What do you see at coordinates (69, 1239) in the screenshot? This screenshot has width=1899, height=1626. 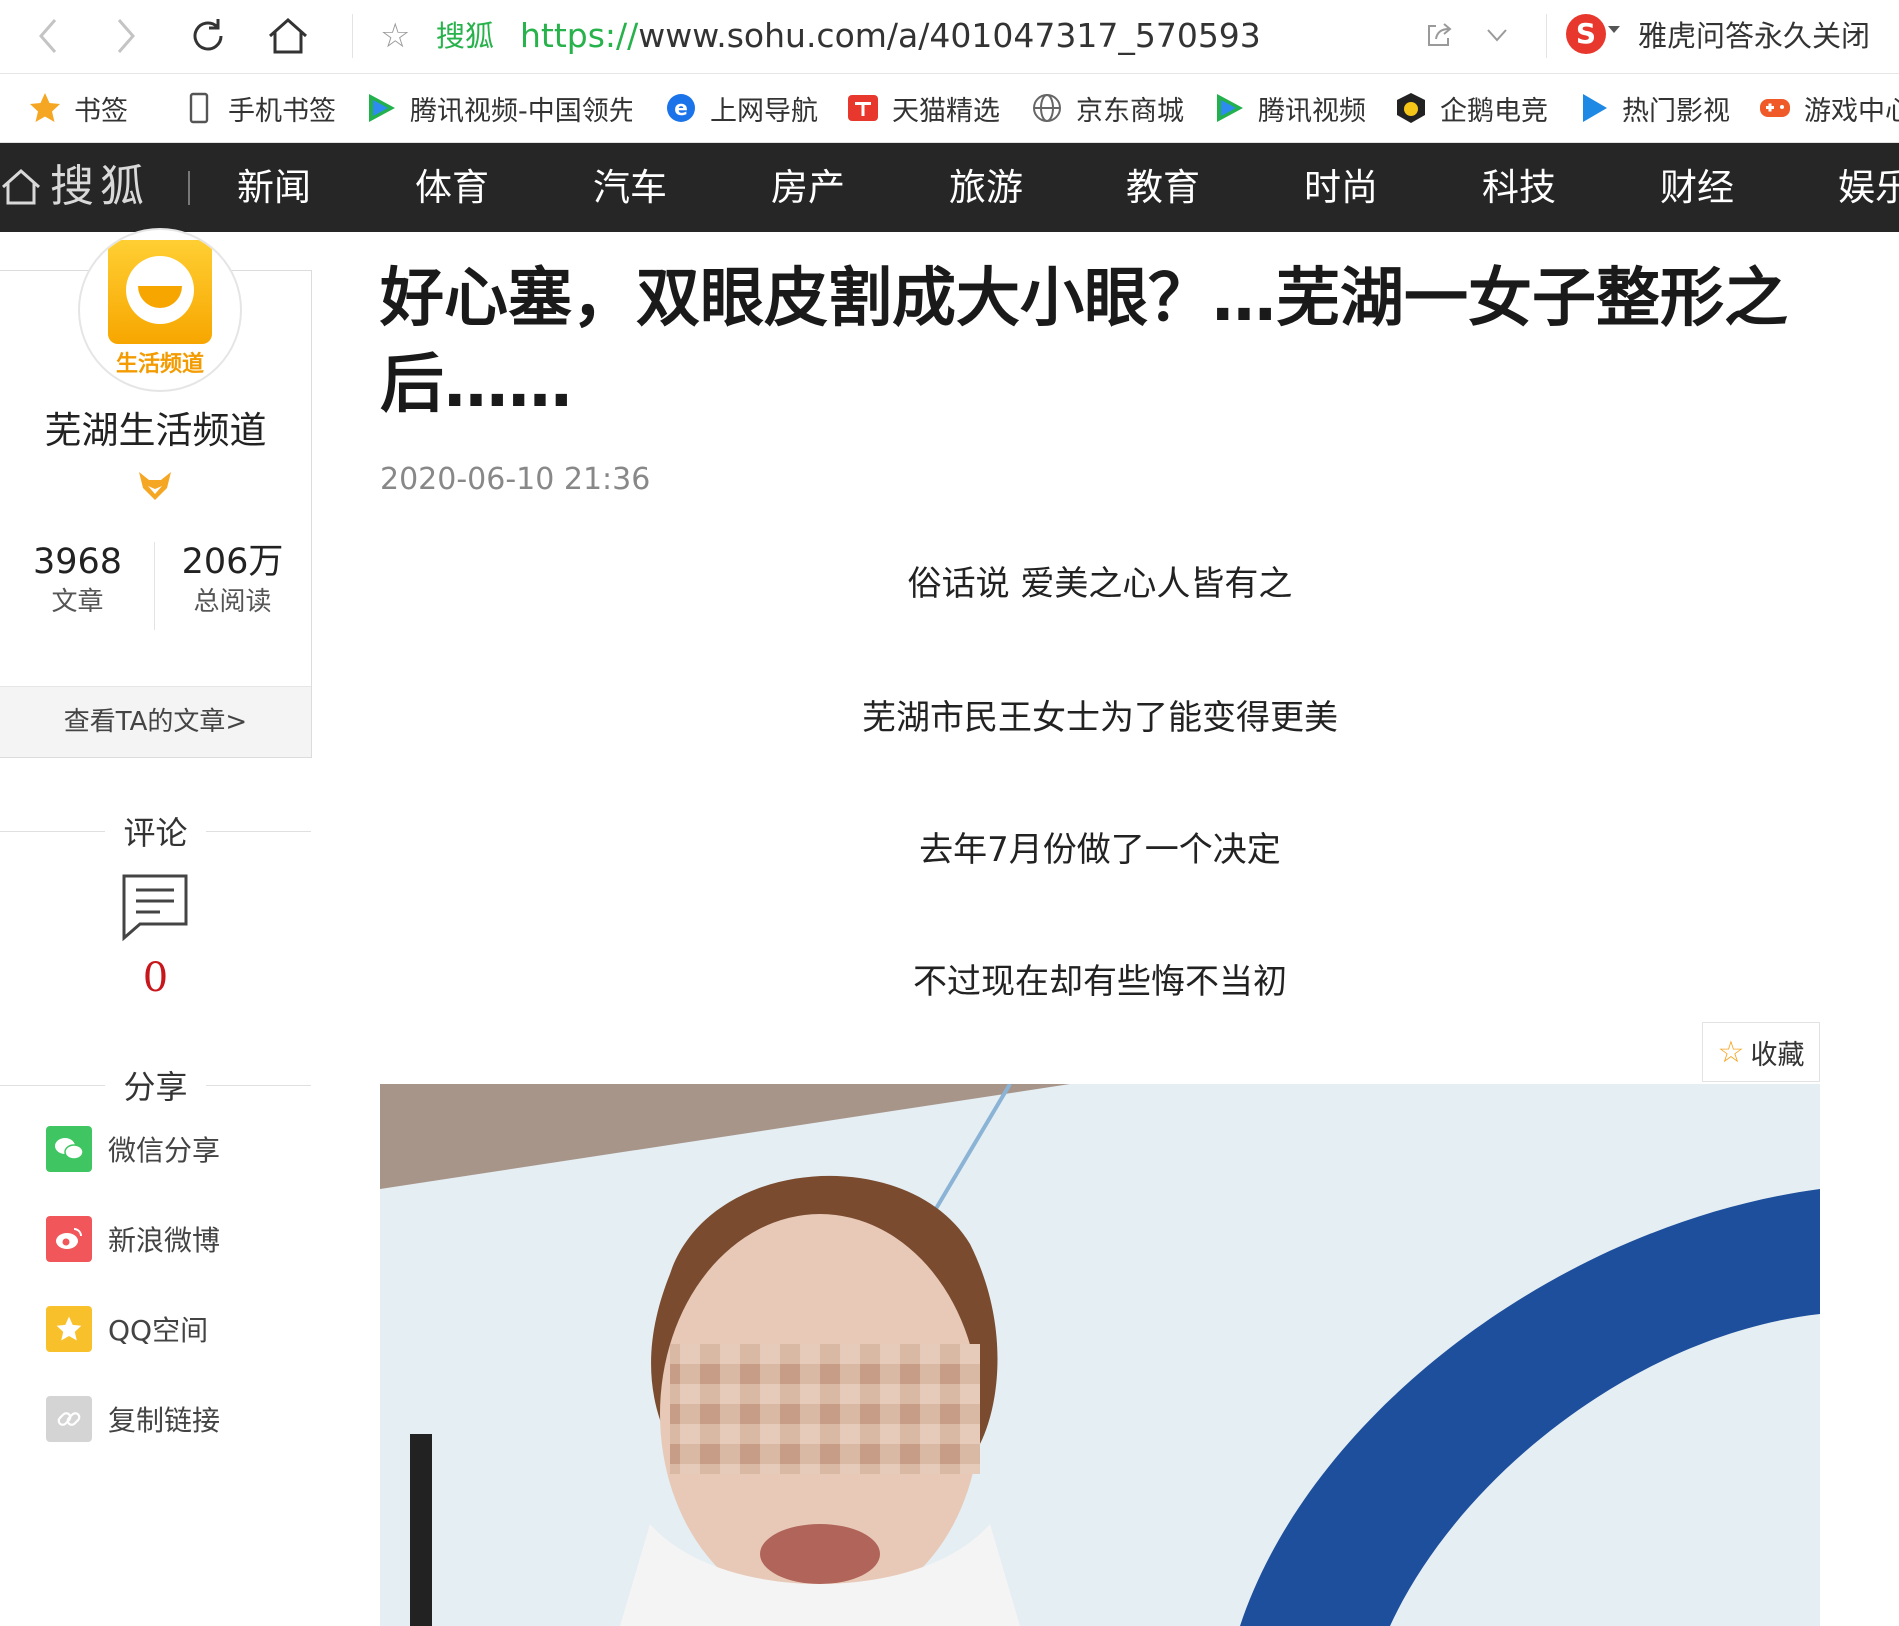 I see `weibo-icon` at bounding box center [69, 1239].